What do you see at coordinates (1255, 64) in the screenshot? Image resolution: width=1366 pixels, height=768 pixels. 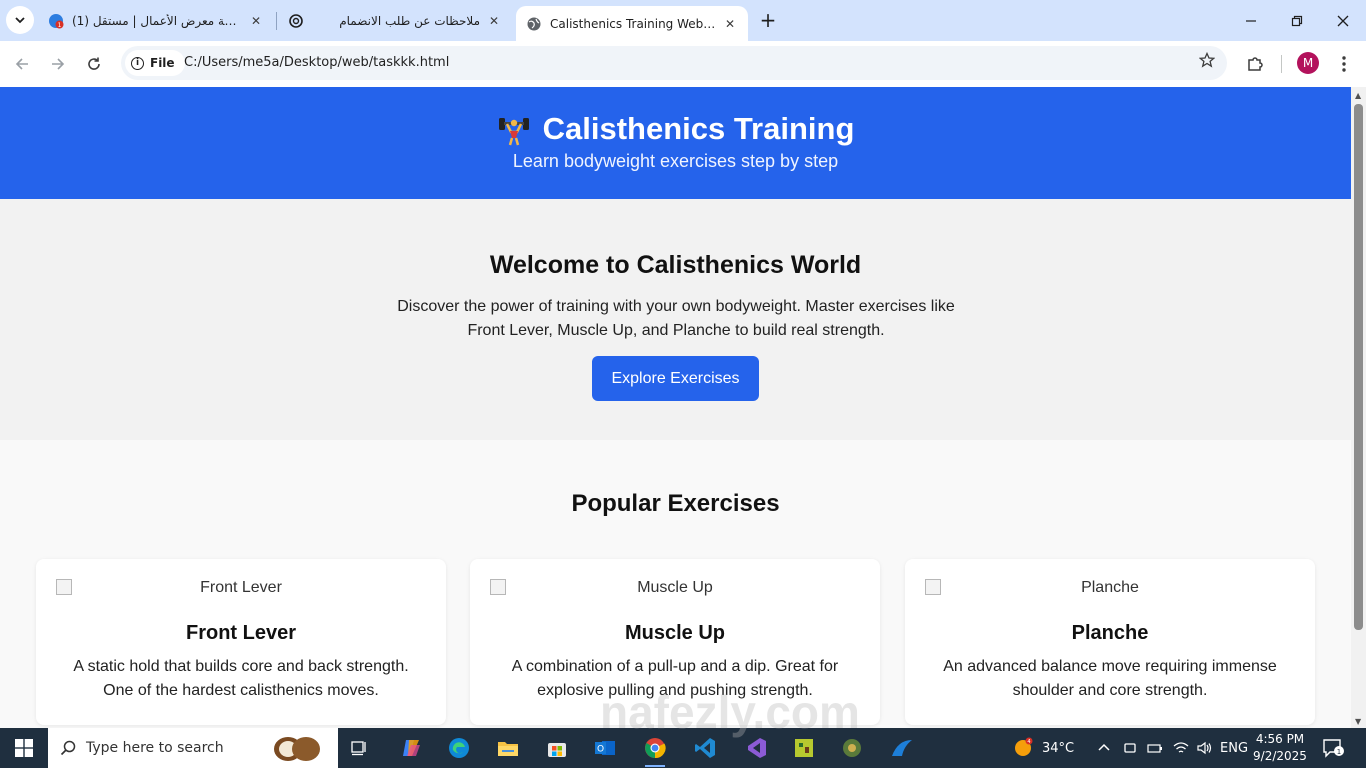 I see `extensions-button` at bounding box center [1255, 64].